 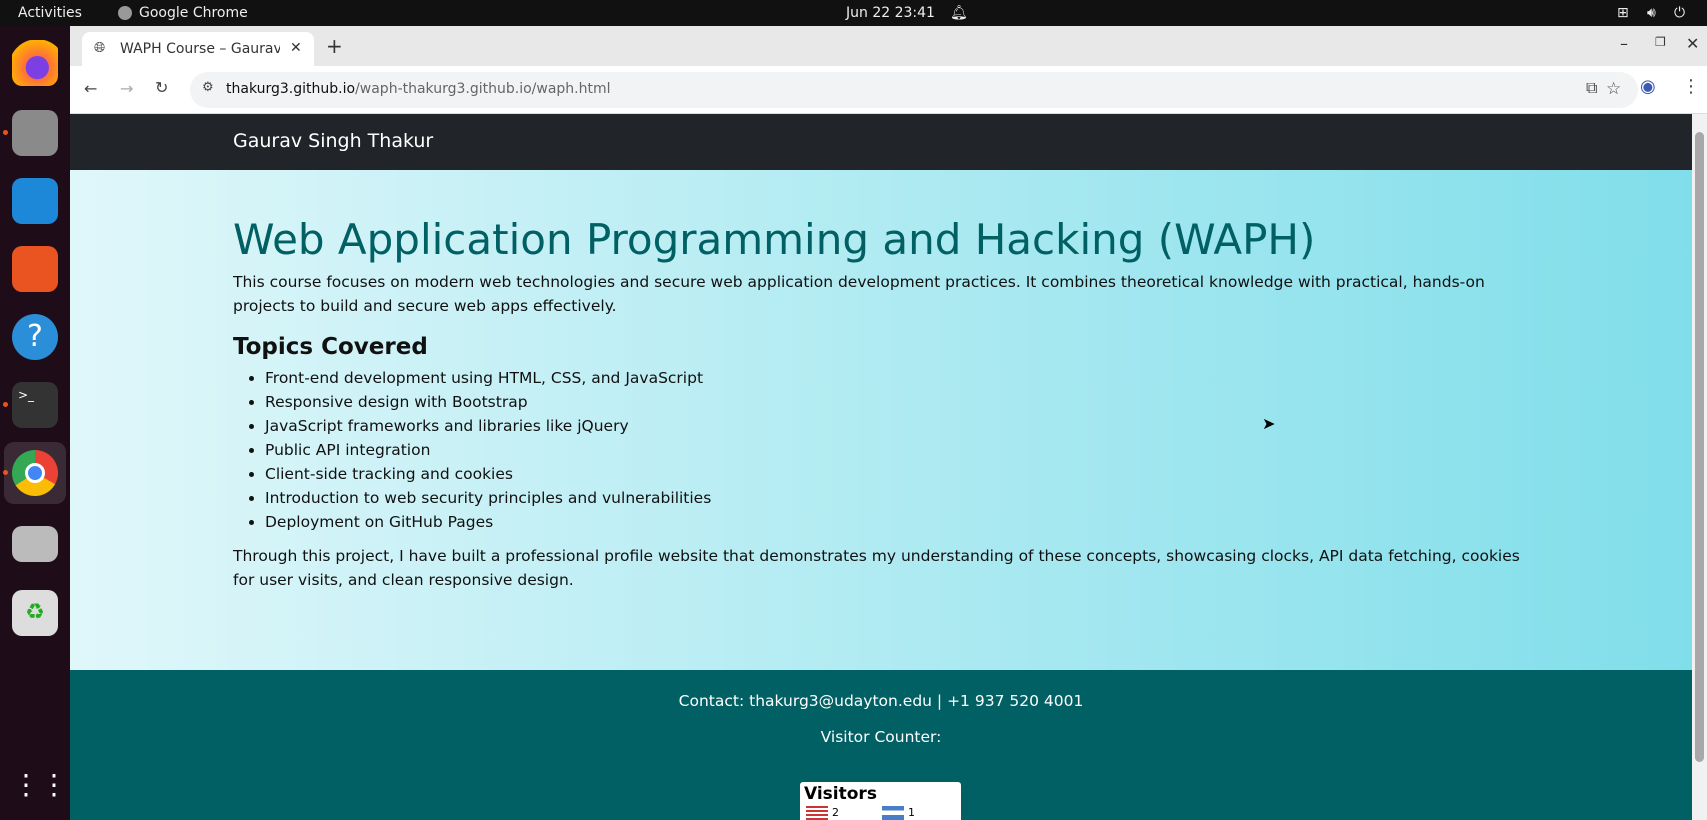 I want to click on reload-icon: ↻, so click(x=161, y=87).